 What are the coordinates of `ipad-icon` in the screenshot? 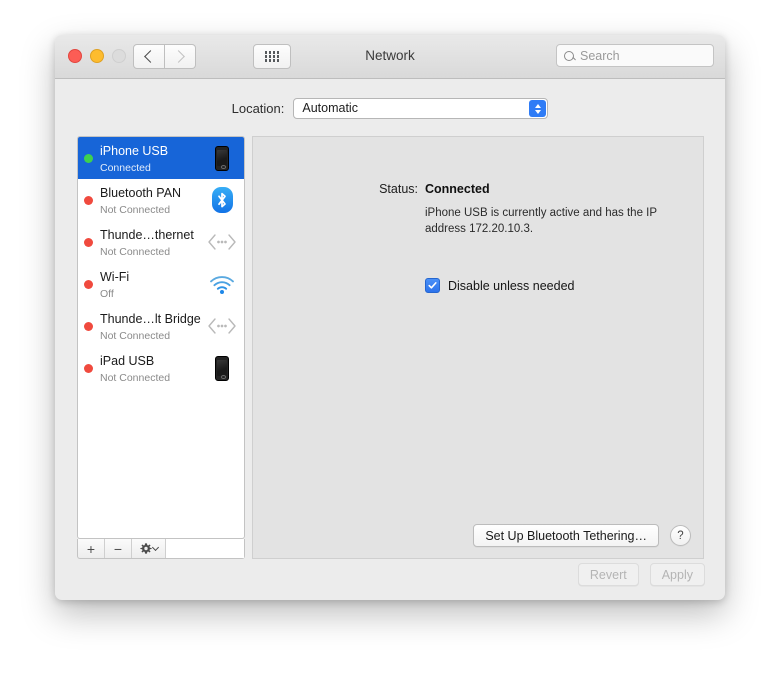 It's located at (222, 368).